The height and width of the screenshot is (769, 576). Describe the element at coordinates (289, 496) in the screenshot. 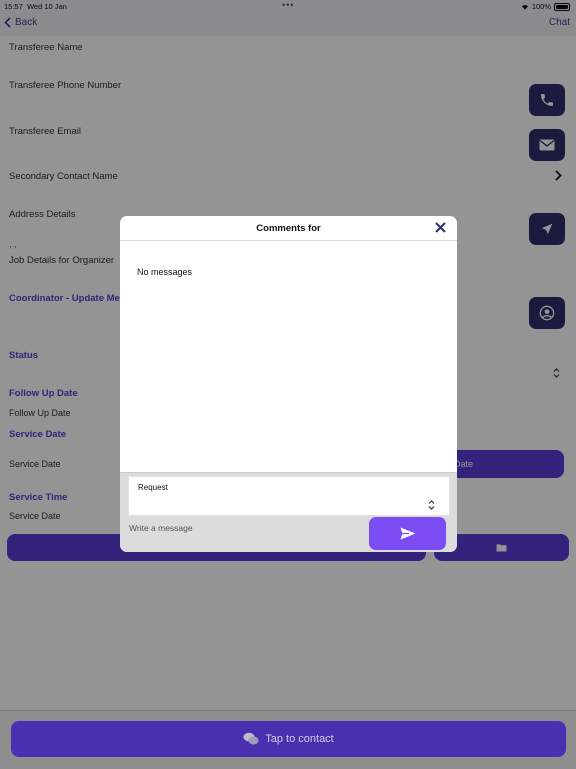

I see `request-type-select: Request` at that location.